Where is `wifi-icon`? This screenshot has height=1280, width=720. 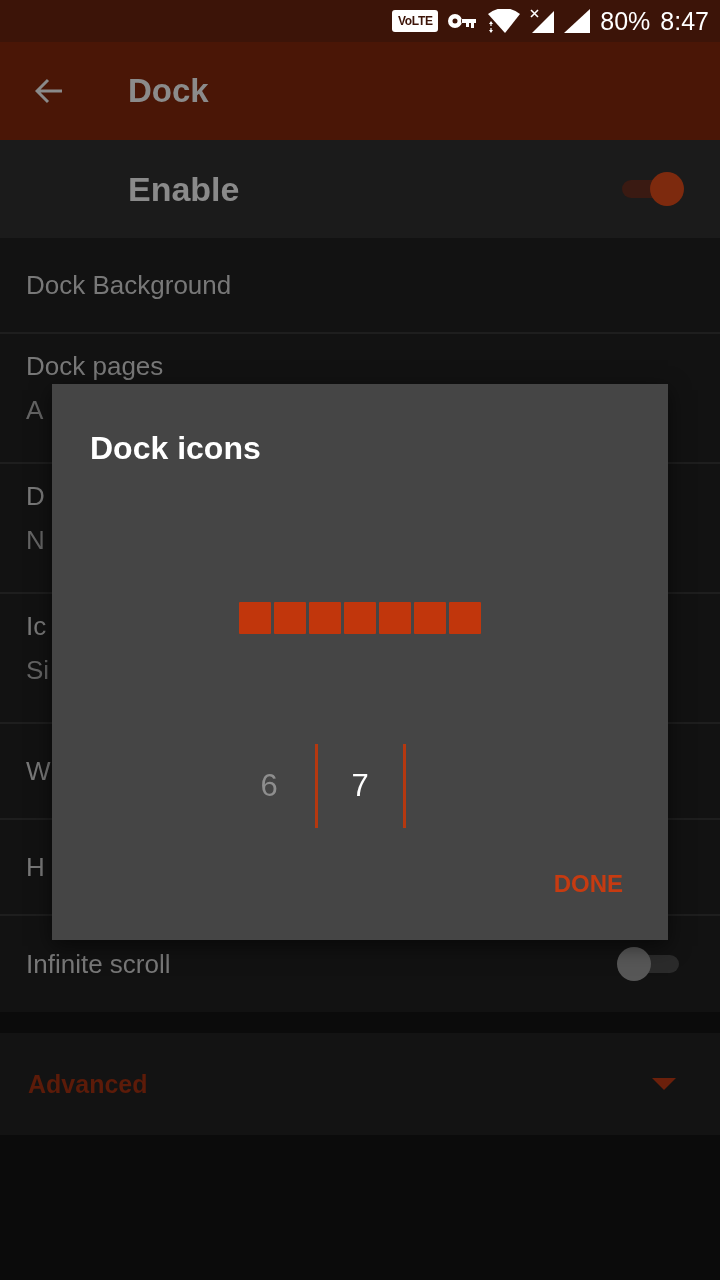
wifi-icon is located at coordinates (503, 21).